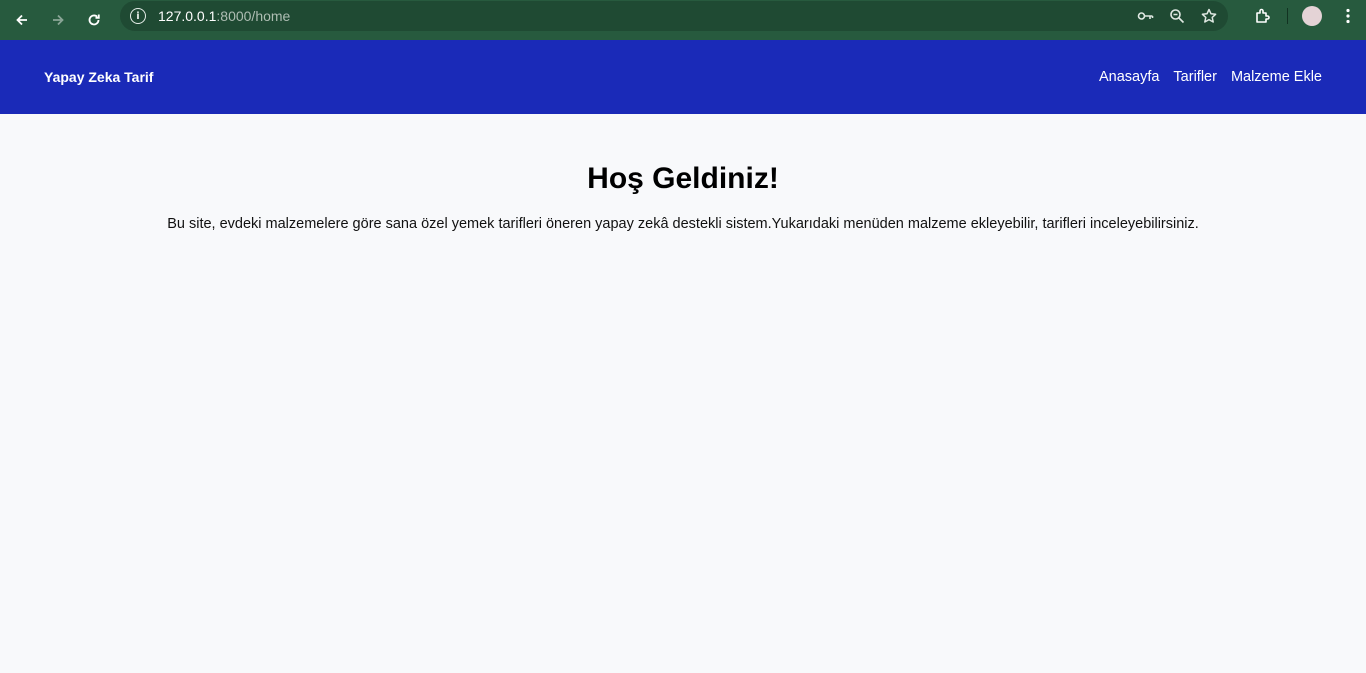 The image size is (1366, 673). I want to click on main-nav: Anasayfa Tarifler Malzeme Ekle, so click(1210, 77).